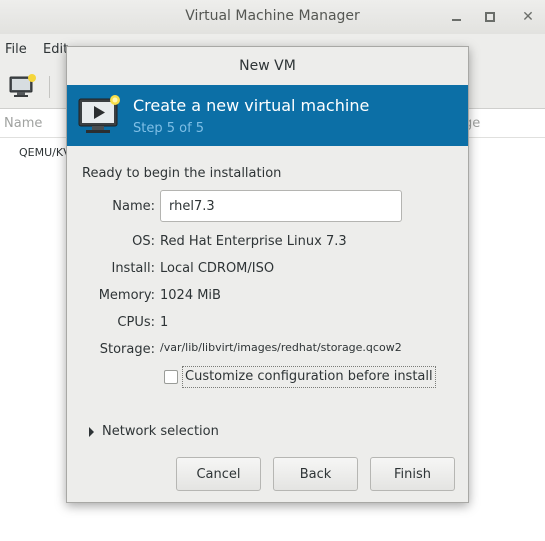 The height and width of the screenshot is (541, 545). Describe the element at coordinates (217, 268) in the screenshot. I see `install-value: Local CDROM/ISO` at that location.